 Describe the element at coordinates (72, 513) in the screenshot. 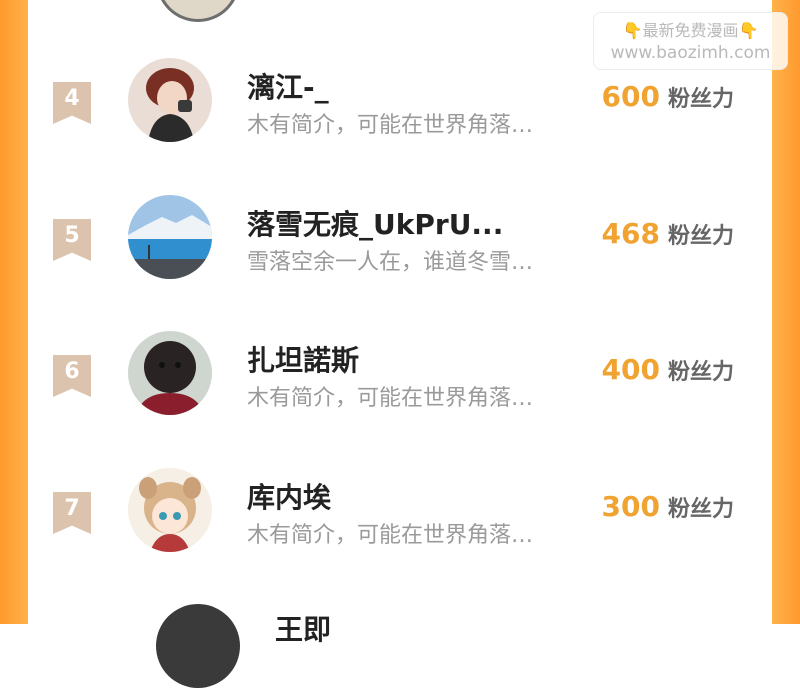

I see `rank-badge: 7` at that location.